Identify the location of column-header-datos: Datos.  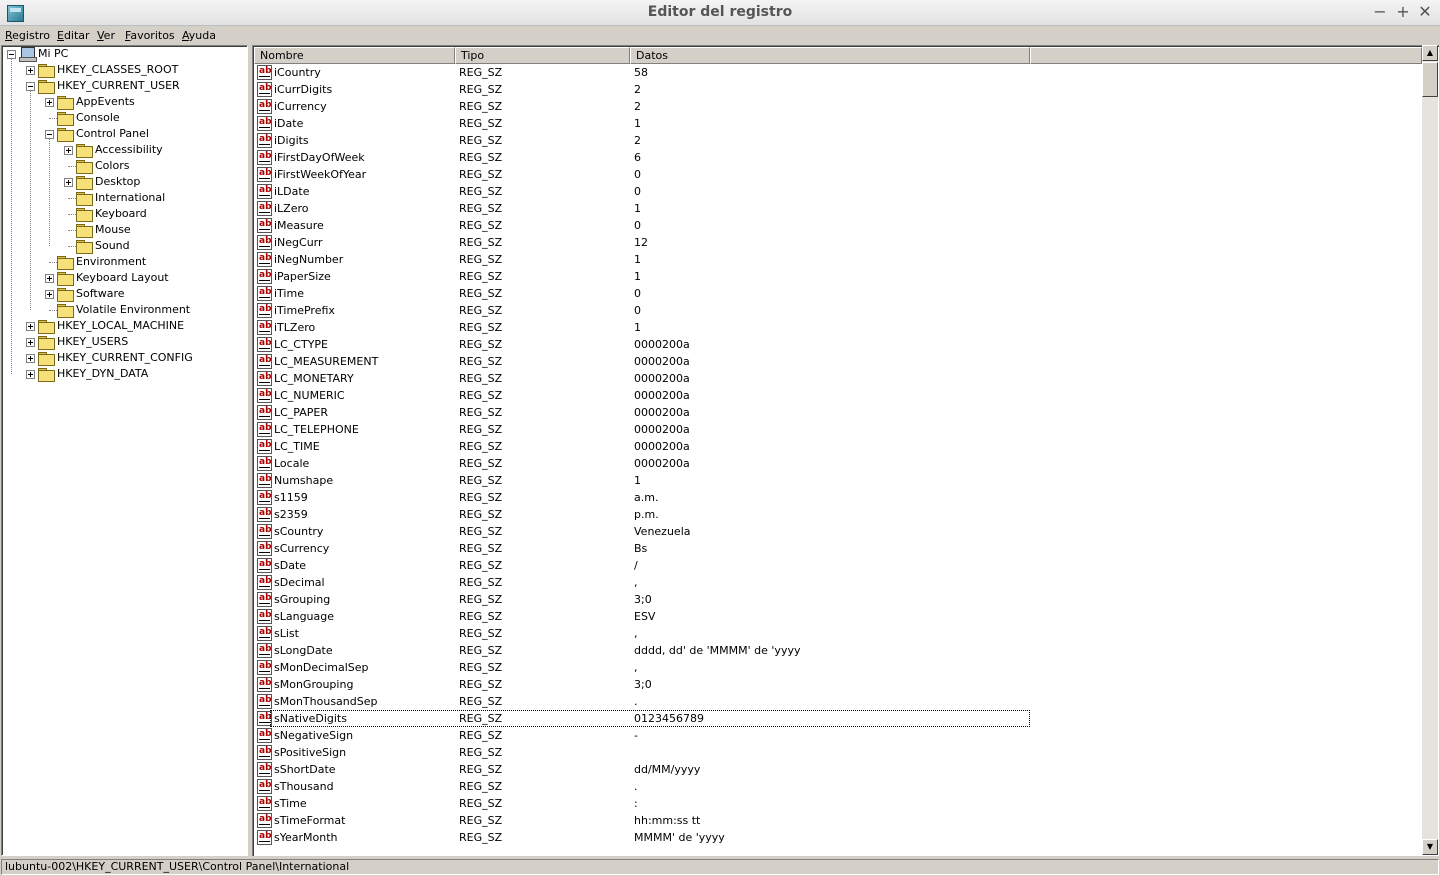
(830, 55).